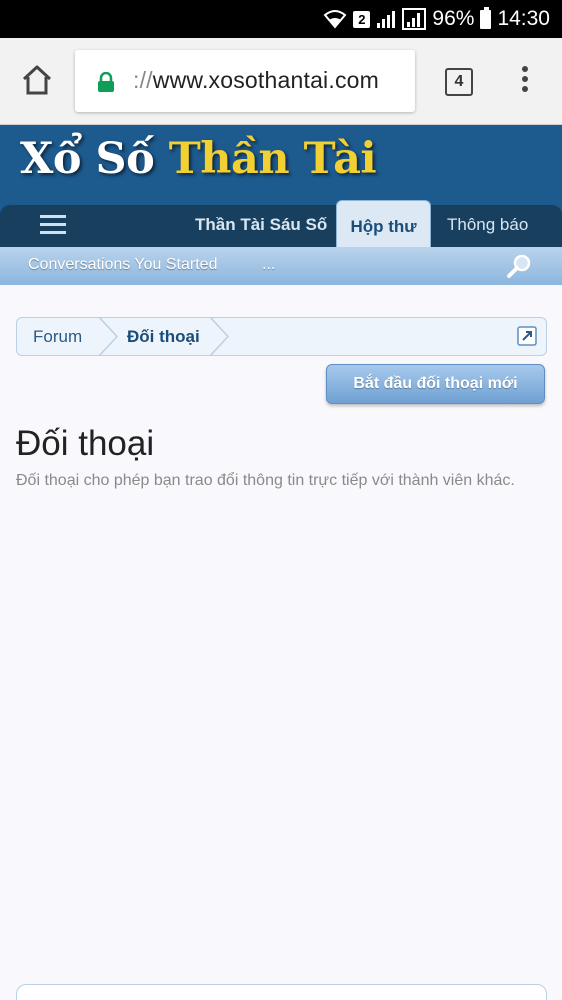 Image resolution: width=562 pixels, height=1000 pixels. I want to click on site-logo: Xổ Số Thần Tài, so click(198, 159).